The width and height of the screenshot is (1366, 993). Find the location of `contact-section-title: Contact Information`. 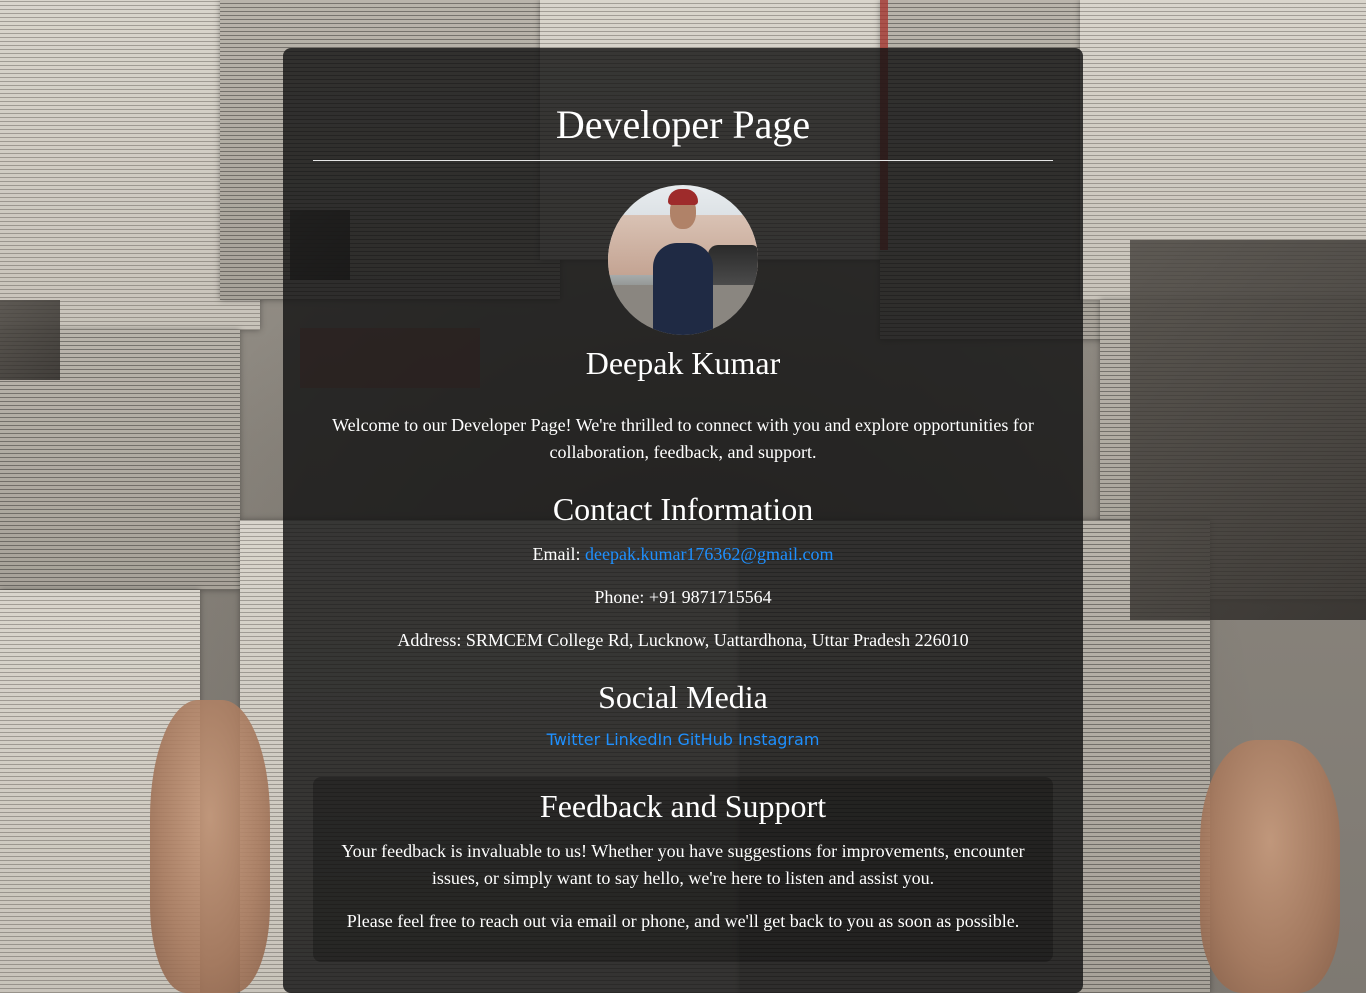

contact-section-title: Contact Information is located at coordinates (683, 509).